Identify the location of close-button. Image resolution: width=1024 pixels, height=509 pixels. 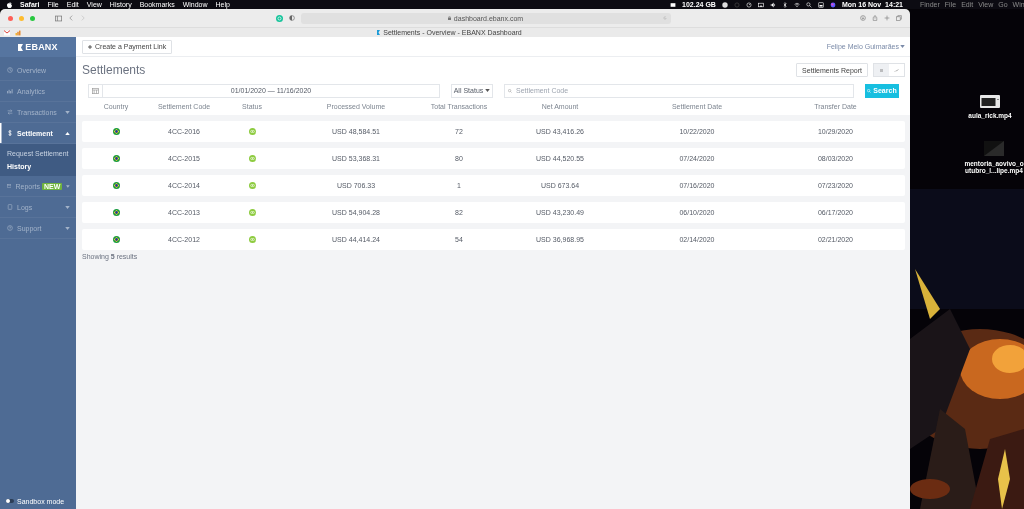
(10, 18).